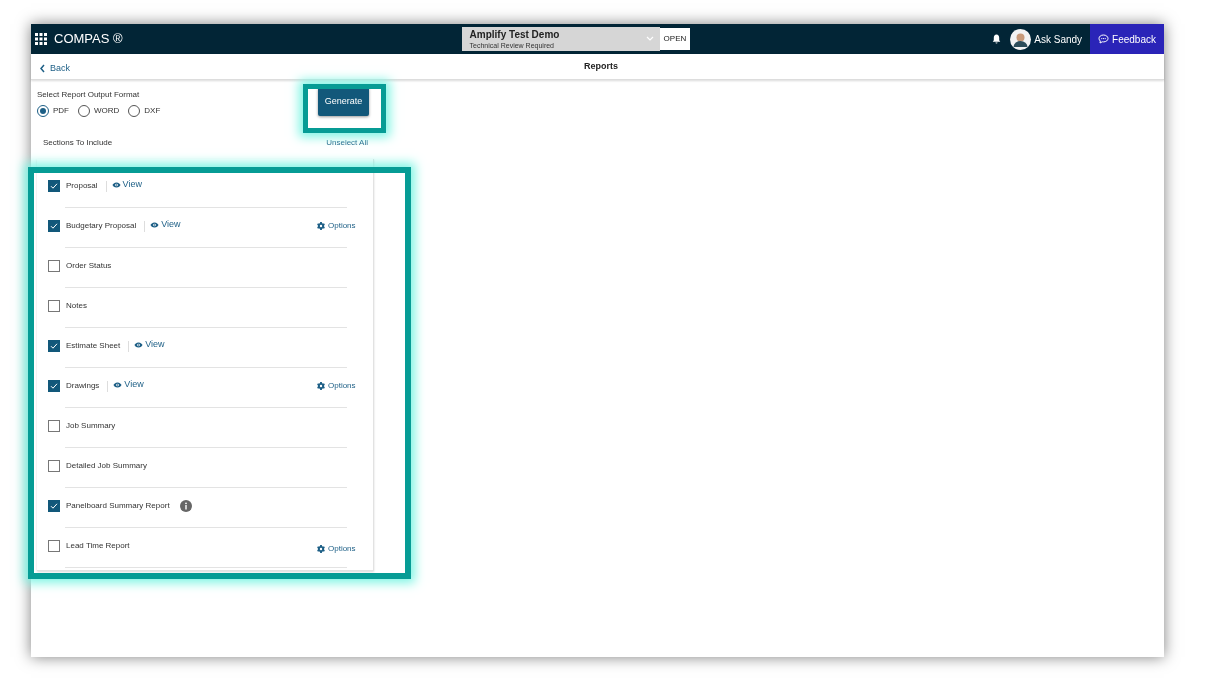 This screenshot has width=1205, height=688. I want to click on section-label: Estimate Sheet, so click(93, 346).